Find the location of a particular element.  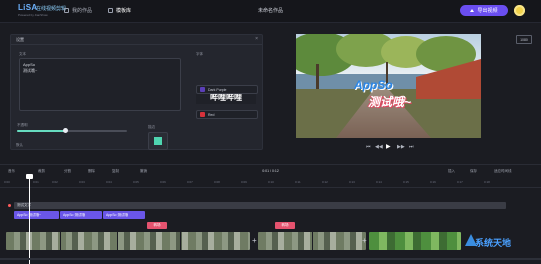

font-color-name: Dark Purple is located at coordinates (217, 89).